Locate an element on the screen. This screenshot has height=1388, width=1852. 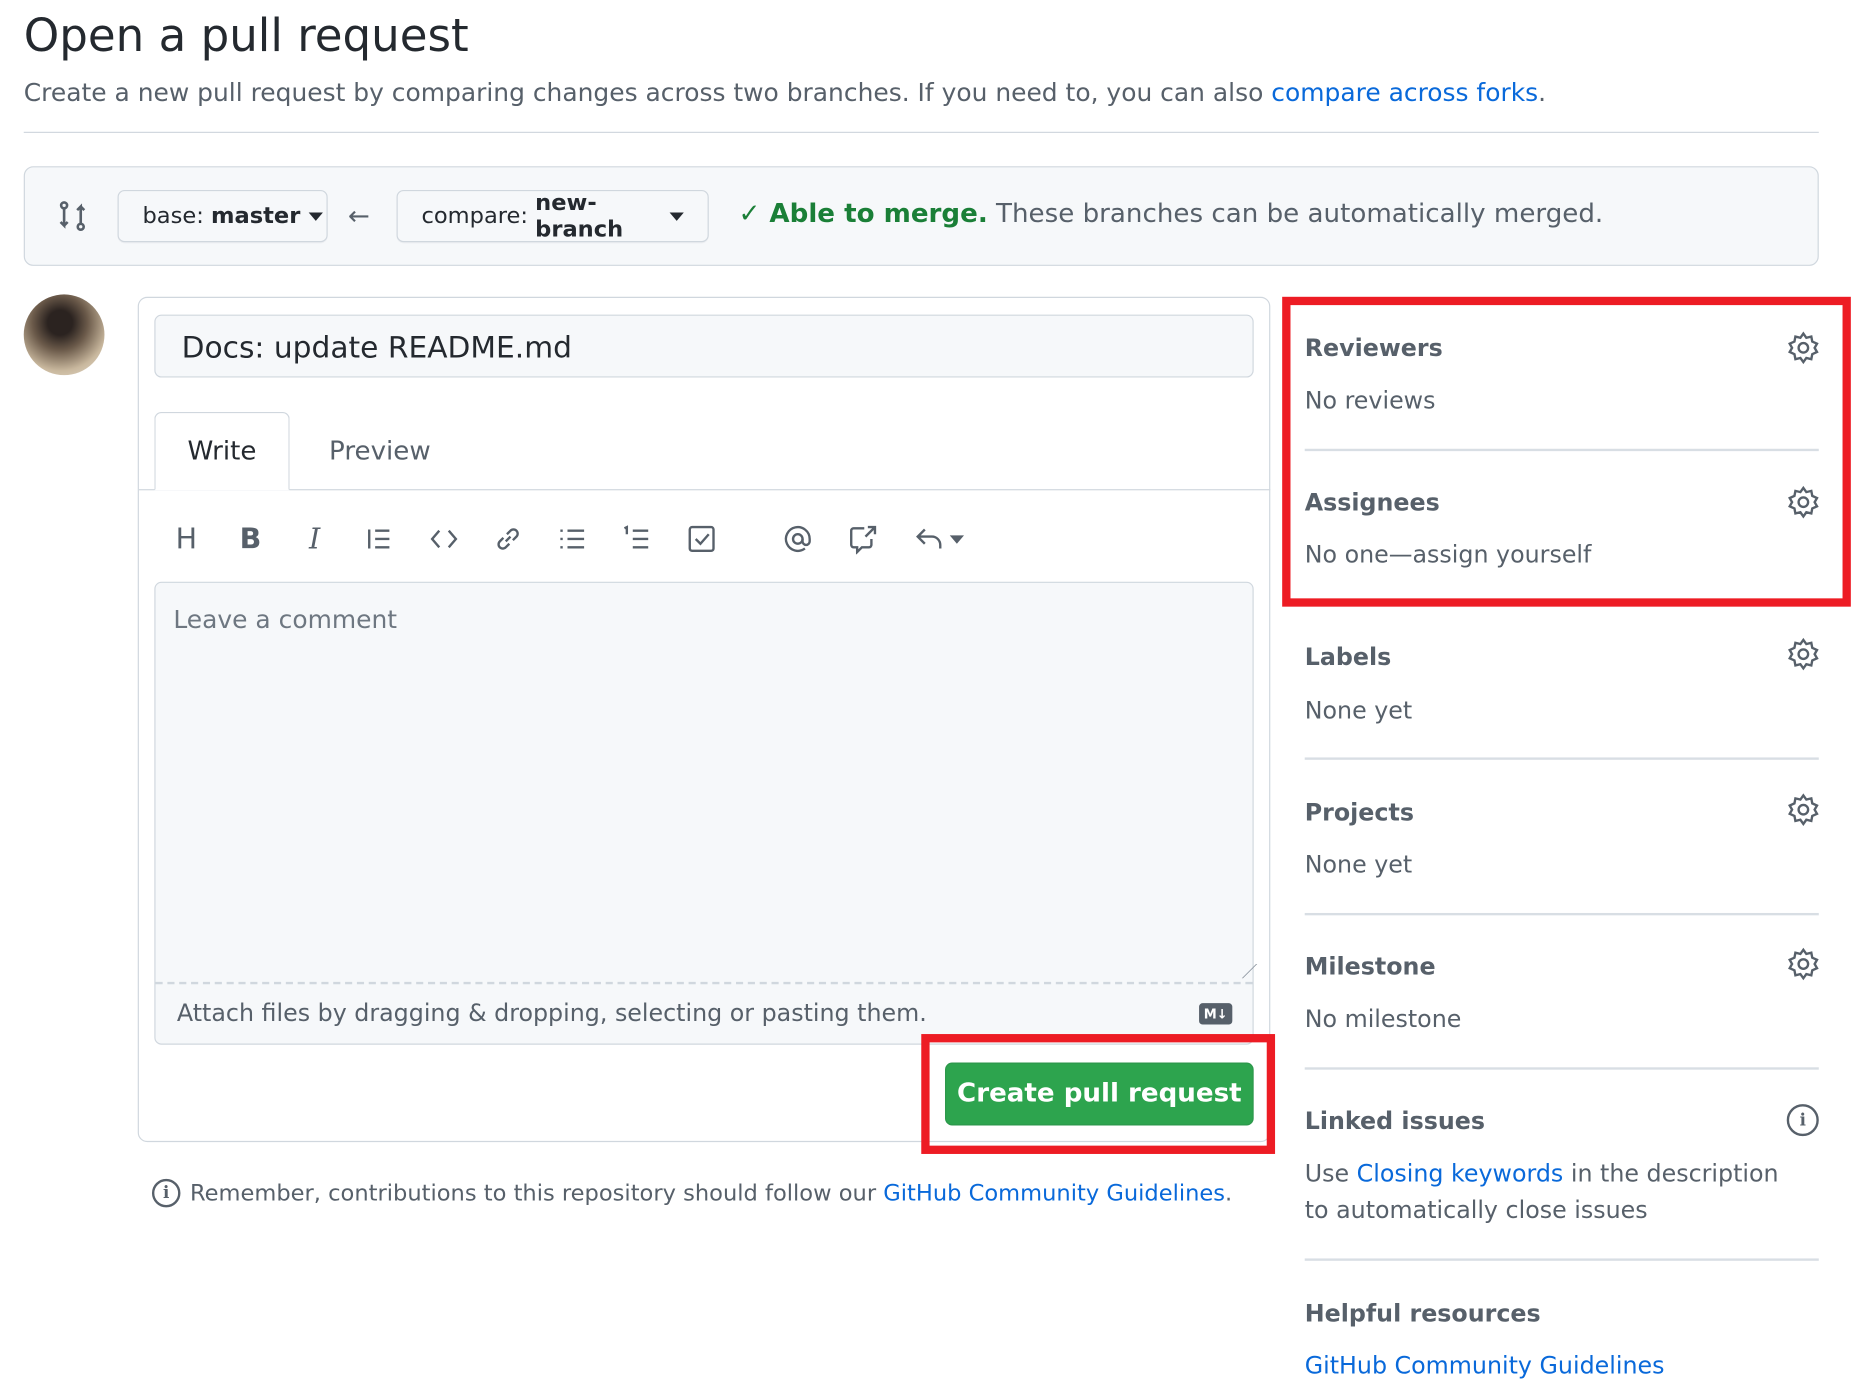
reply-icon is located at coordinates (939, 539).